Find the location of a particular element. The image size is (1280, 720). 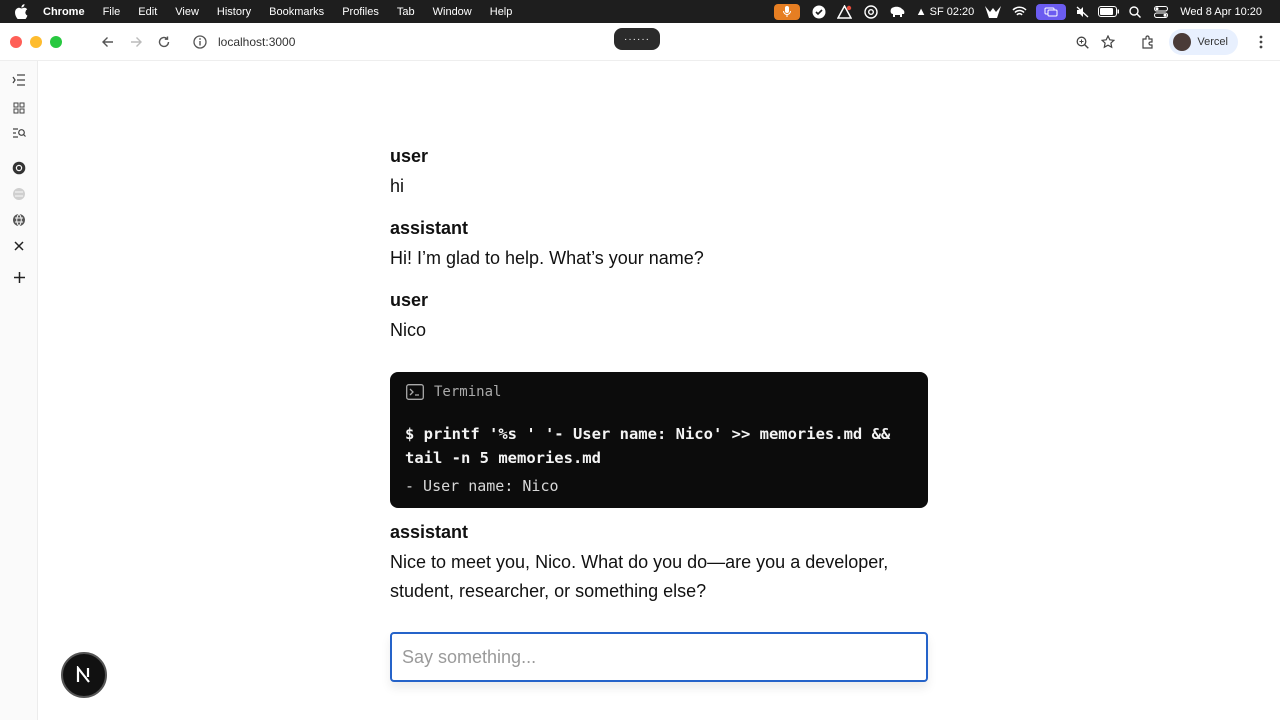

alert-triangle-icon is located at coordinates (845, 11).